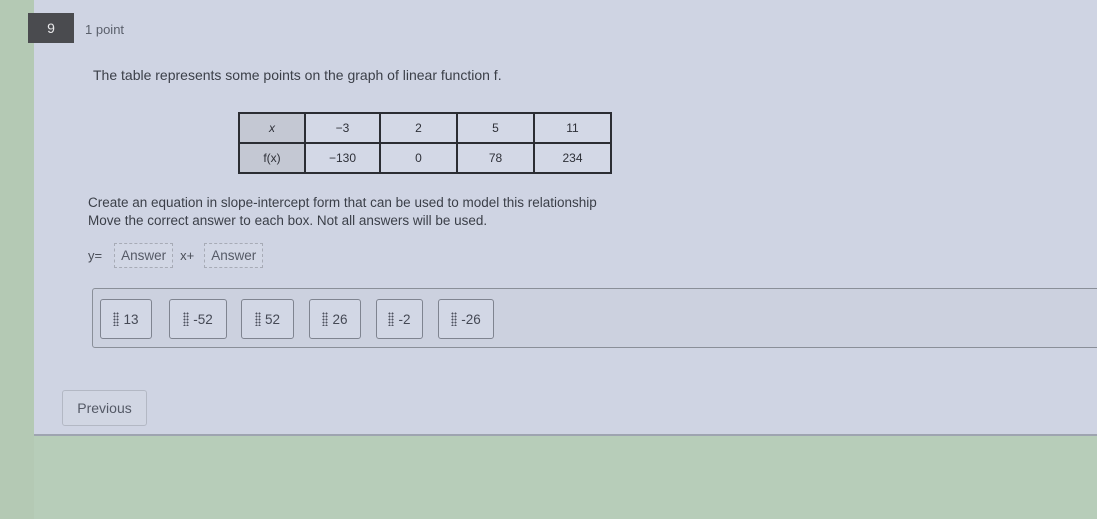 This screenshot has width=1097, height=519. Describe the element at coordinates (272, 158) in the screenshot. I see `table-header-fx: f(x)` at that location.